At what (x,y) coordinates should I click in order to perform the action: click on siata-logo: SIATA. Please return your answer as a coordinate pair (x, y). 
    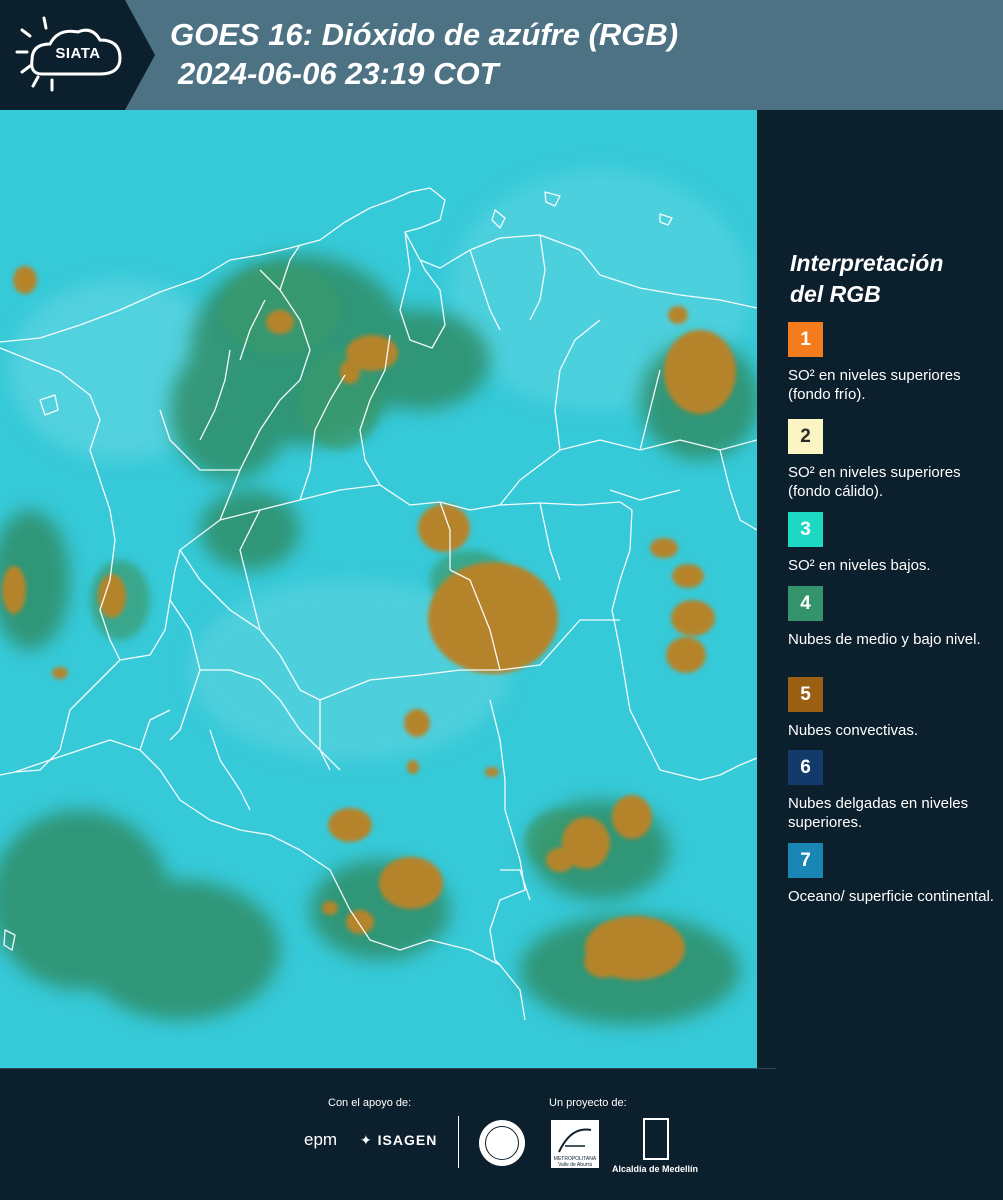
    Looking at the image, I should click on (77, 55).